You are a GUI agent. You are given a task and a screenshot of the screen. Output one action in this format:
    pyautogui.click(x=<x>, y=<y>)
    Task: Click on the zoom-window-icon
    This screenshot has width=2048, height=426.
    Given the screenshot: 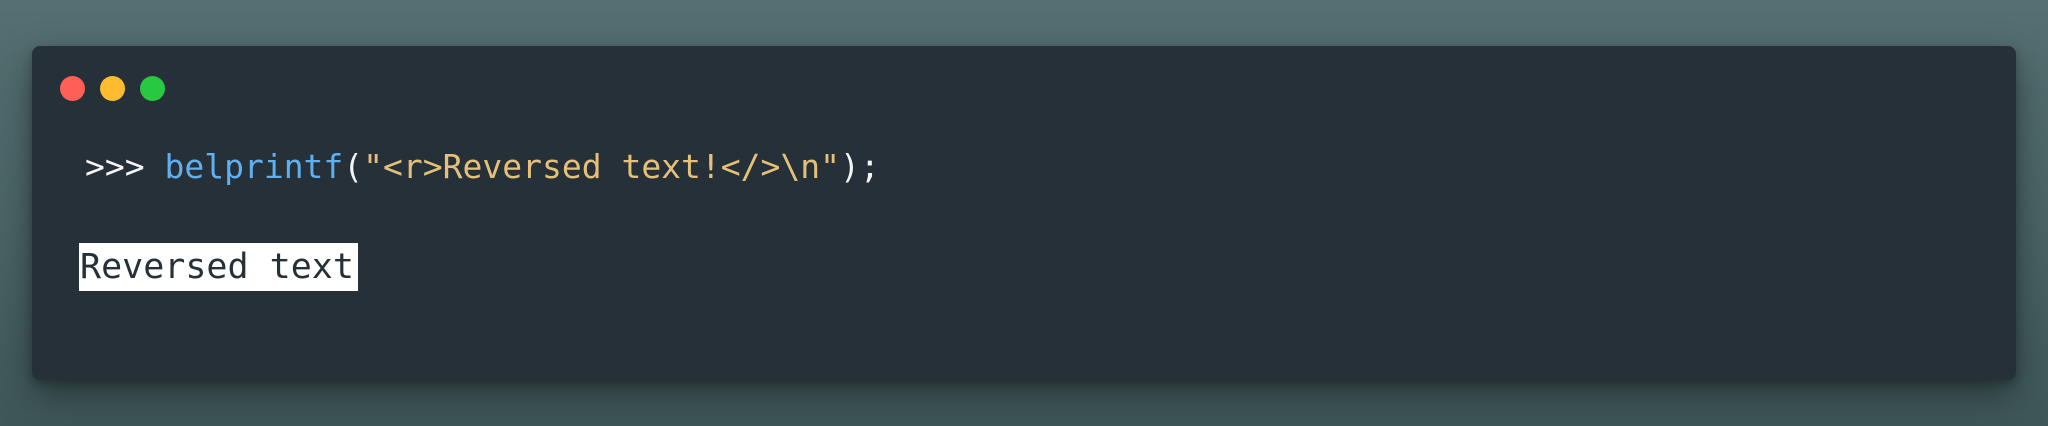 What is the action you would take?
    pyautogui.click(x=152, y=88)
    